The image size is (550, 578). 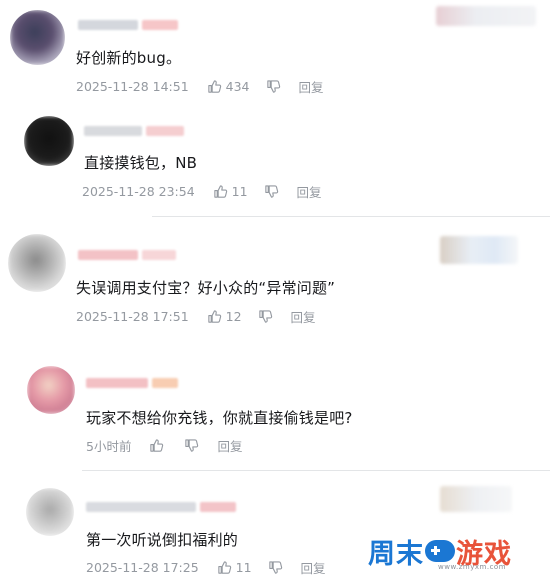 What do you see at coordinates (219, 418) in the screenshot?
I see `comment-text: 玩家不想给你充钱，你就直接偷钱是吧?` at bounding box center [219, 418].